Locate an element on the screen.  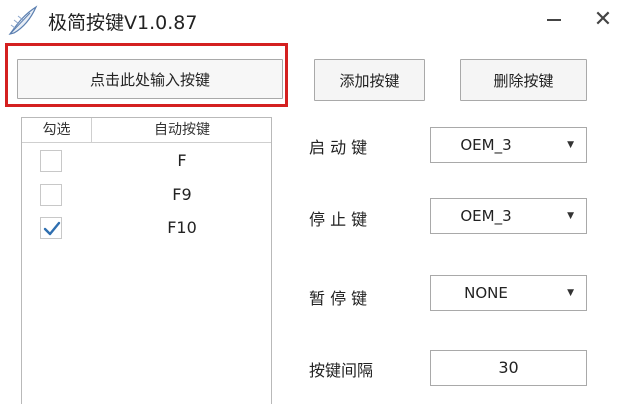
delete-key-button: 删除按键 is located at coordinates (523, 80).